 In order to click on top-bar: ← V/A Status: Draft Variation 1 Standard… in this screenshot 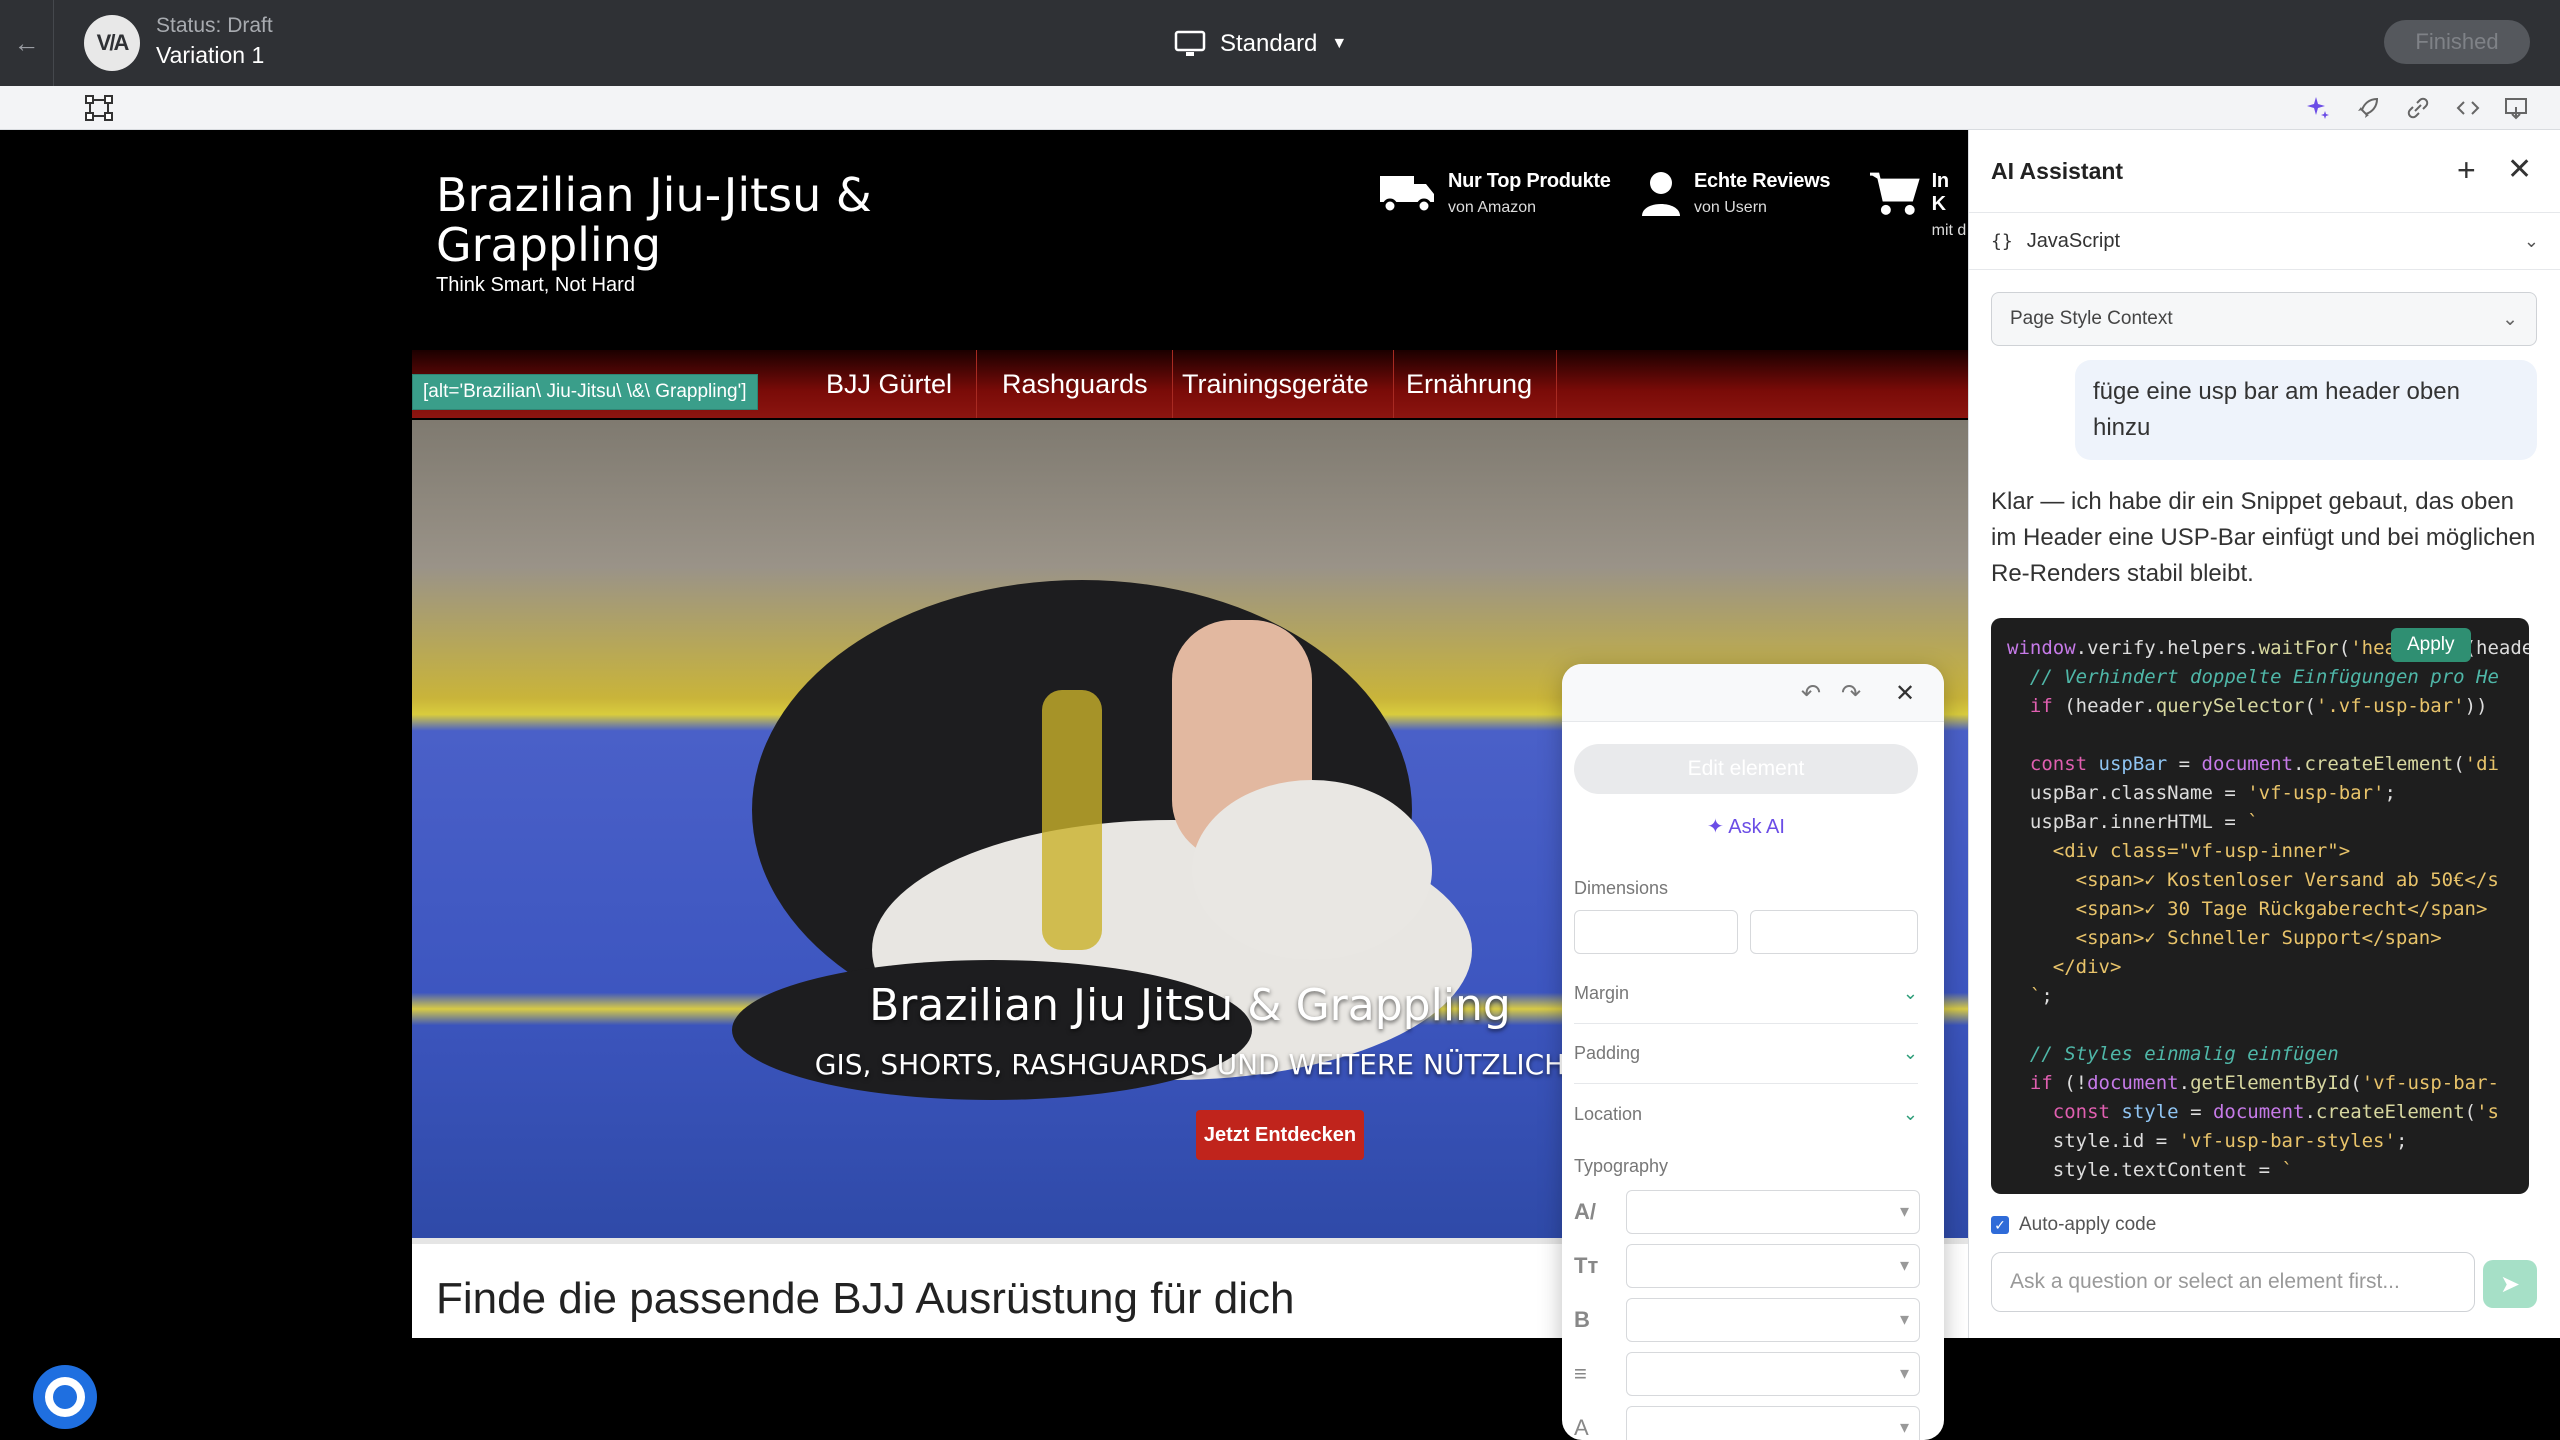, I will do `click(1280, 43)`.